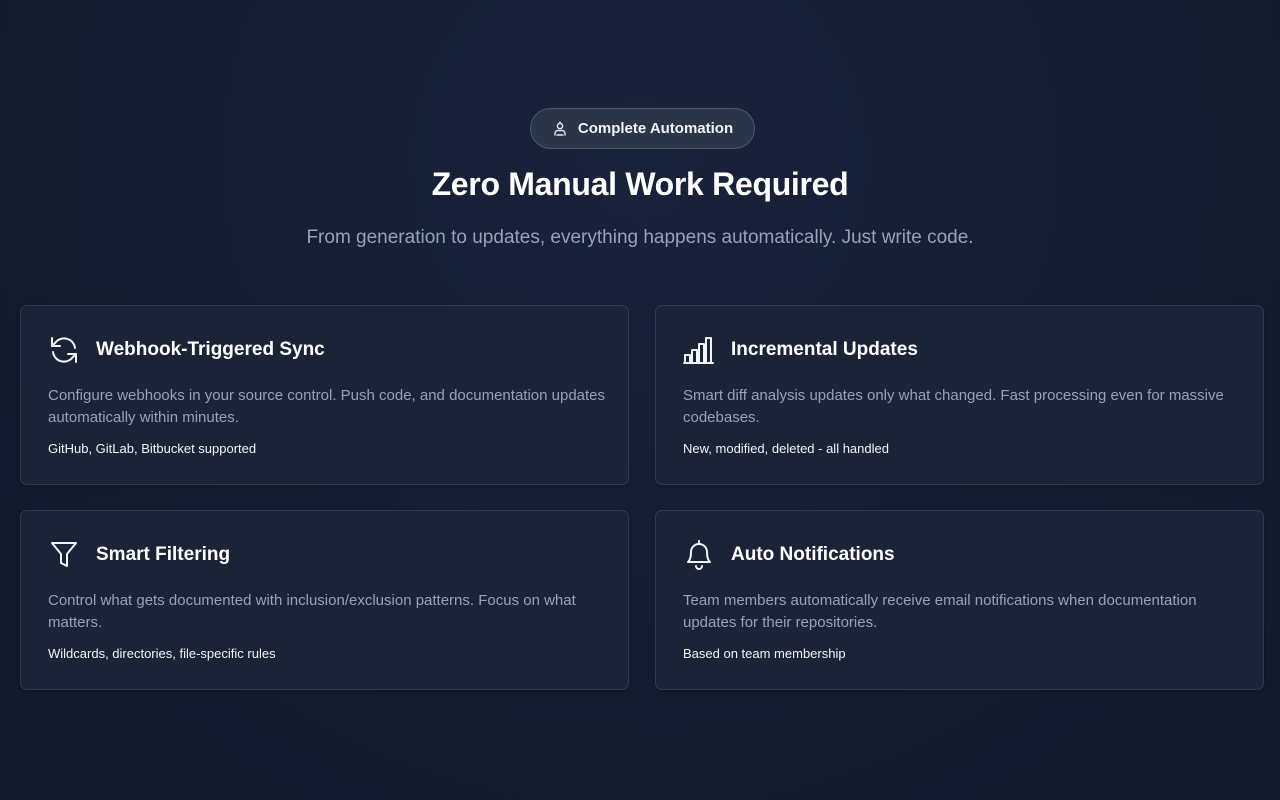  What do you see at coordinates (560, 128) in the screenshot?
I see `robot-icon` at bounding box center [560, 128].